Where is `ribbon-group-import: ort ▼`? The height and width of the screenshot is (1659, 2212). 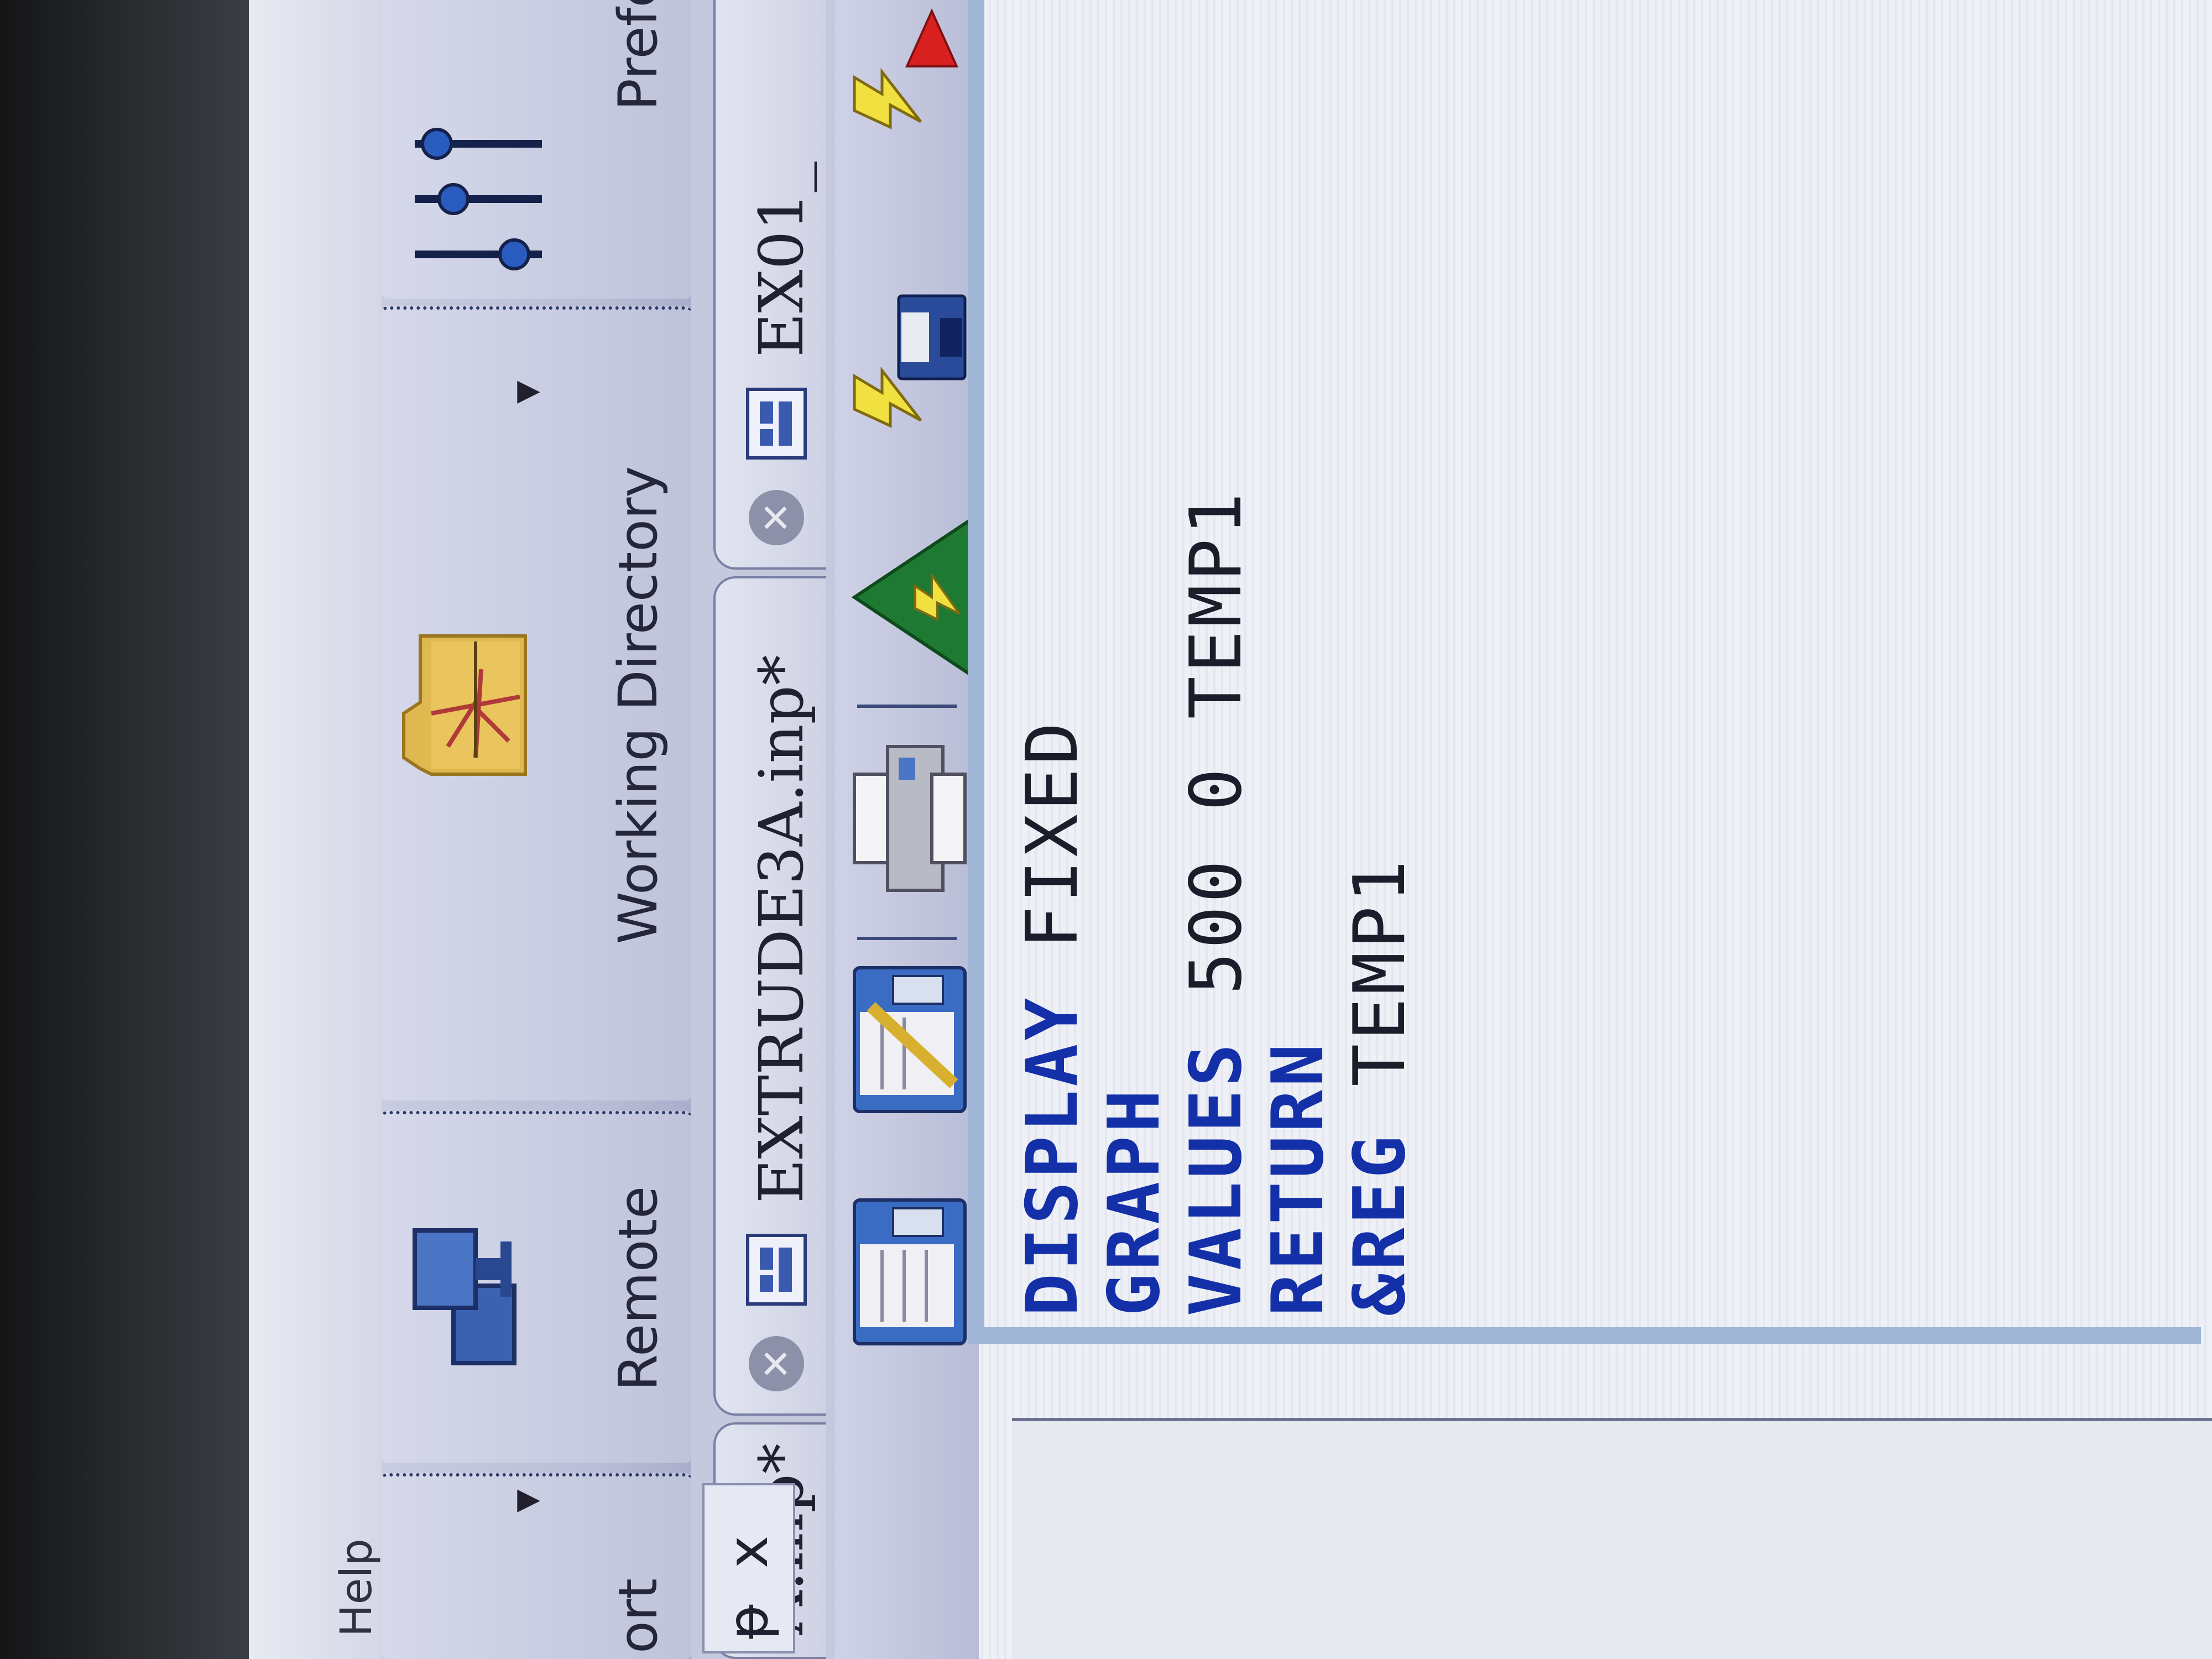
ribbon-group-import: ort ▼ is located at coordinates (537, 1566).